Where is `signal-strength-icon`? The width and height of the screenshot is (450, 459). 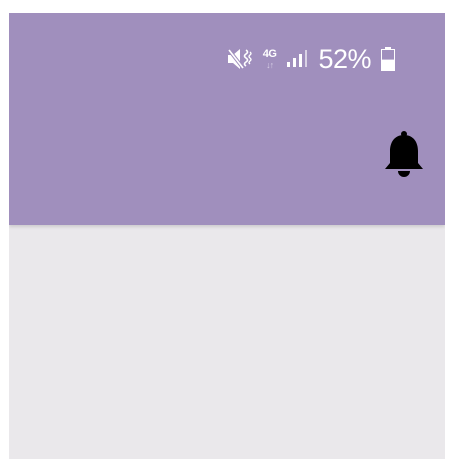 signal-strength-icon is located at coordinates (297, 59).